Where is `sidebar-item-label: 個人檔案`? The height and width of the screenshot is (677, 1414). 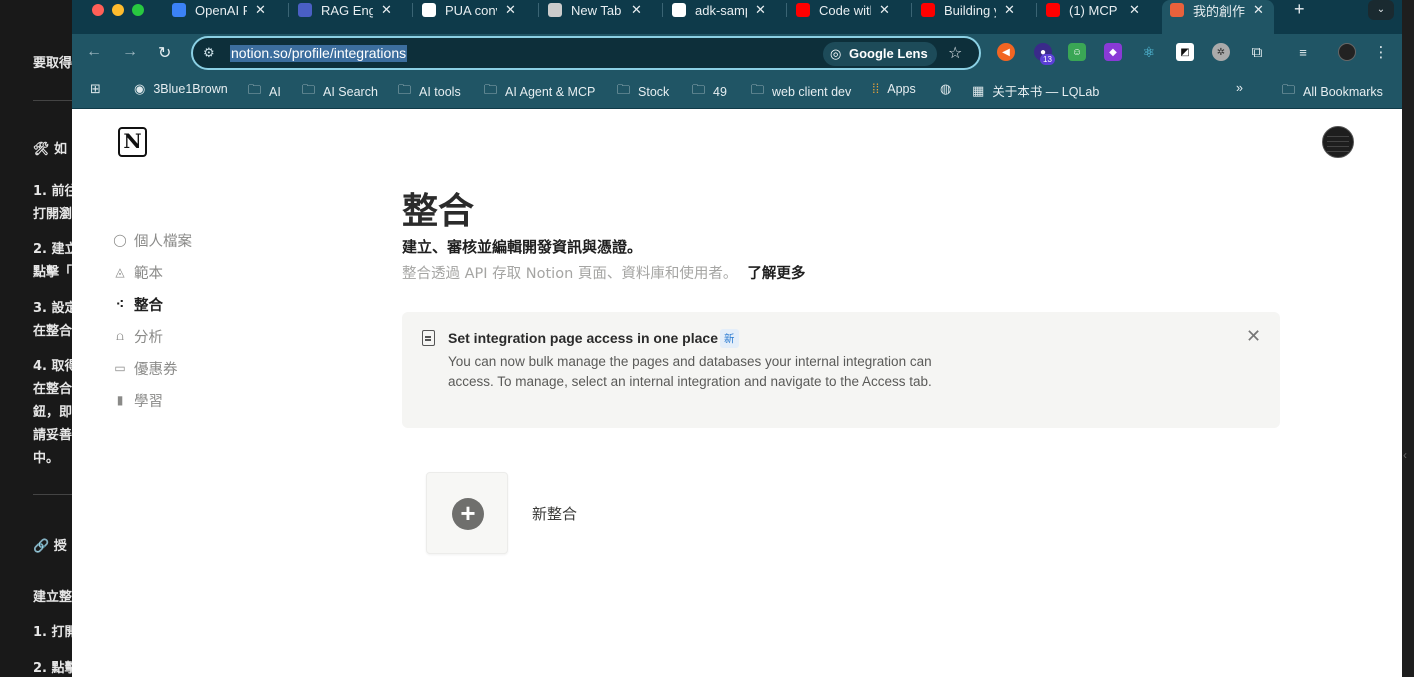 sidebar-item-label: 個人檔案 is located at coordinates (163, 241).